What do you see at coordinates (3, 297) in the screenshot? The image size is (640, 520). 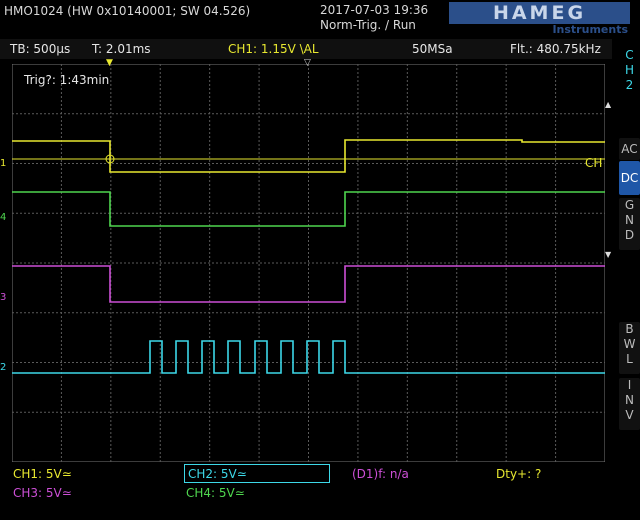 I see `ch3-marker: 3` at bounding box center [3, 297].